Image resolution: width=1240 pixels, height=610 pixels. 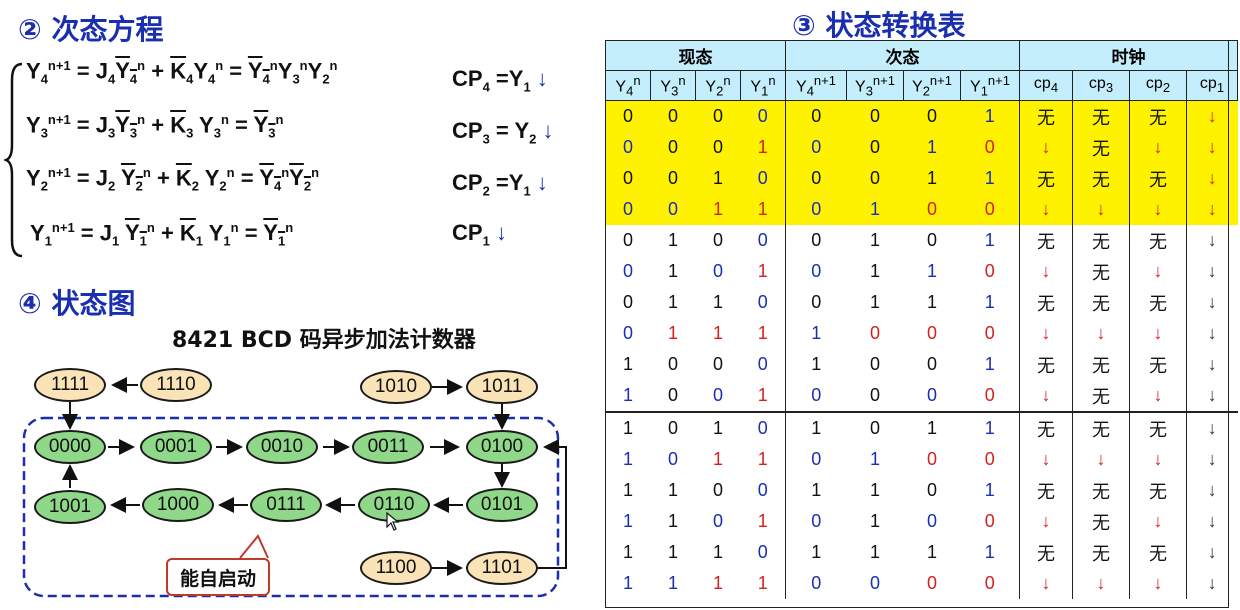 I want to click on table-row: 0 1 0 1 0 1 1 0 ↓ 无 ↓ ↓, so click(x=922, y=271).